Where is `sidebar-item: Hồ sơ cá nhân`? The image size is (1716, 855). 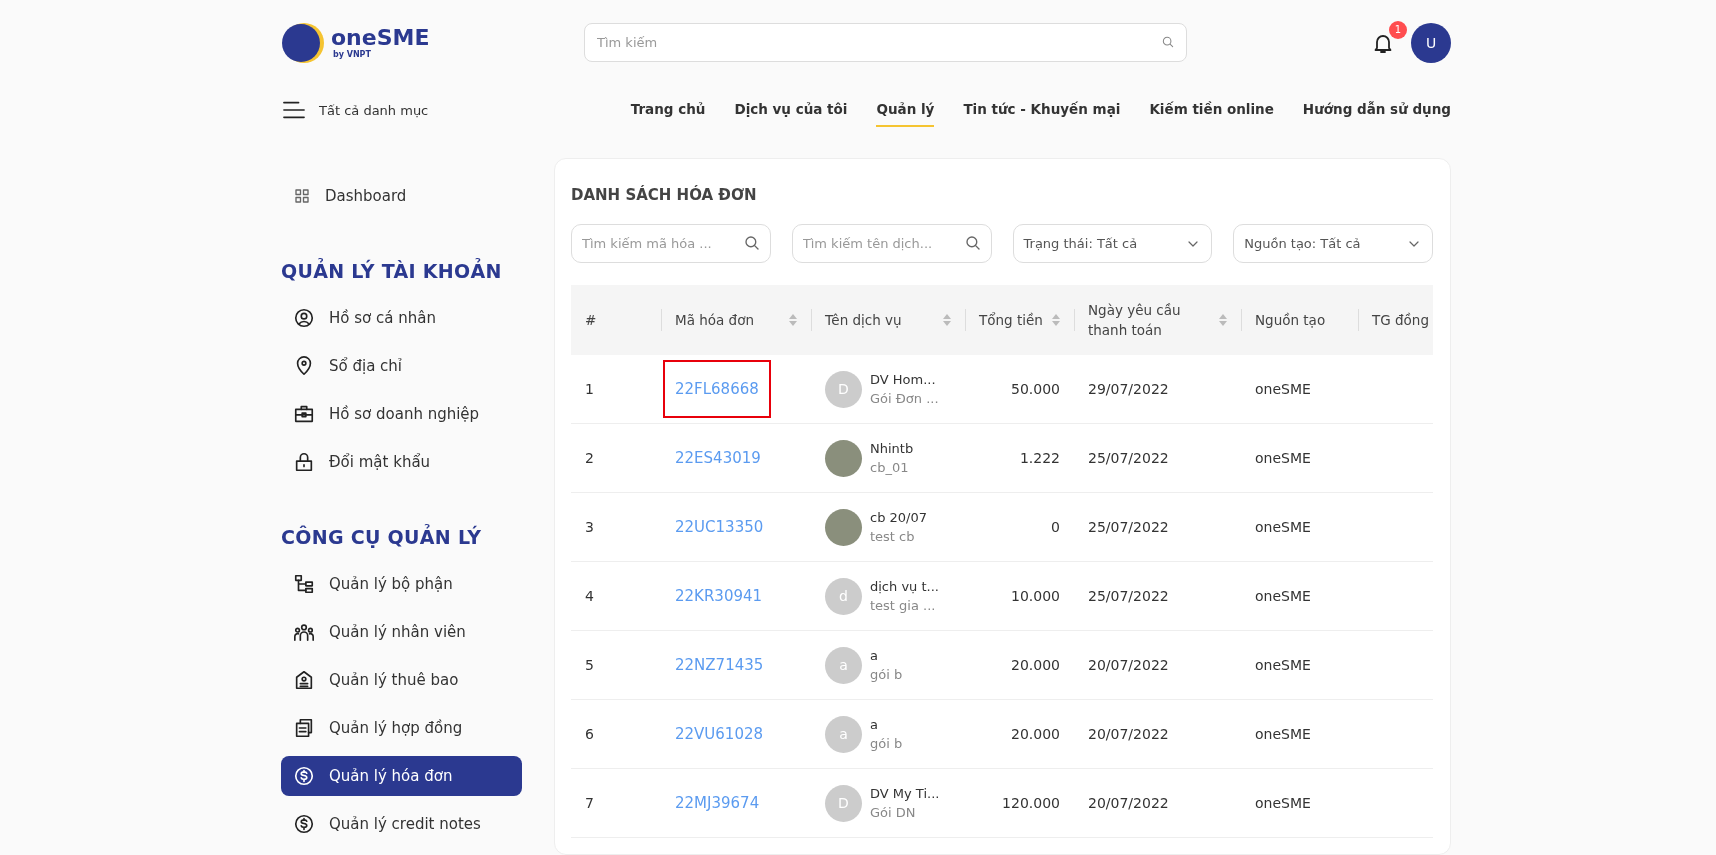 sidebar-item: Hồ sơ cá nhân is located at coordinates (401, 318).